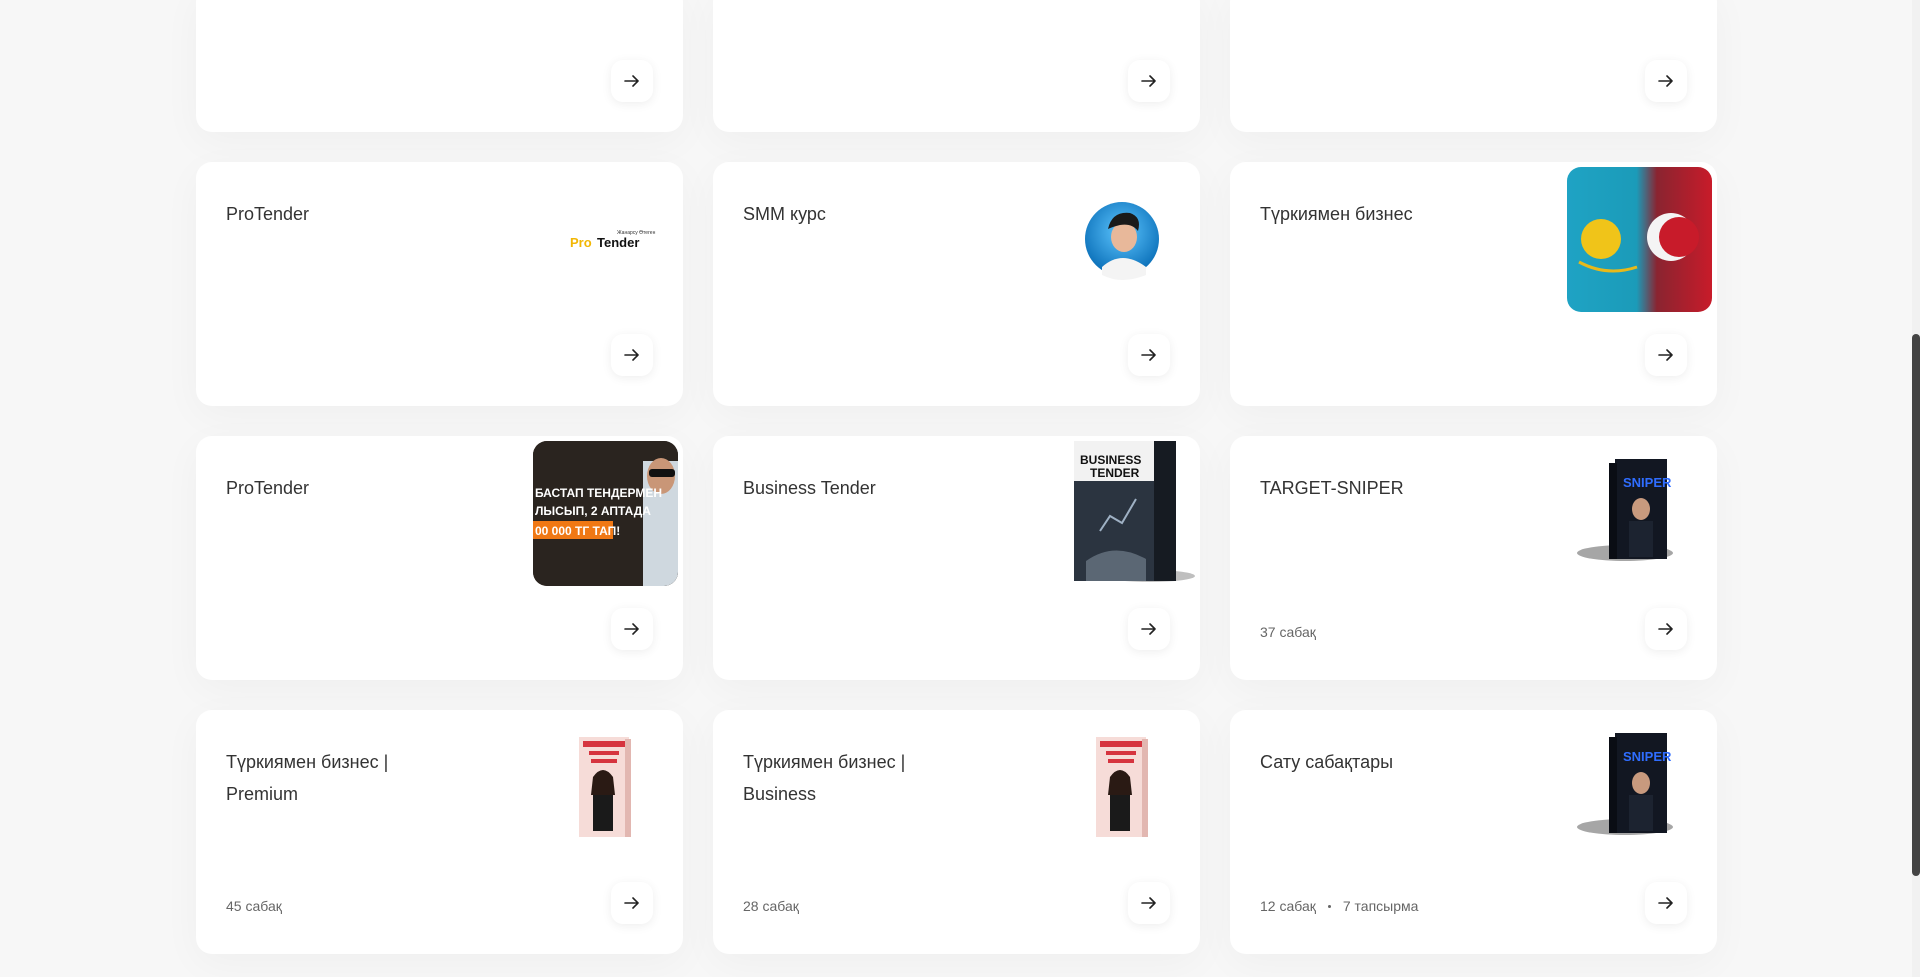  I want to click on scrollbar-thumb, so click(1916, 605).